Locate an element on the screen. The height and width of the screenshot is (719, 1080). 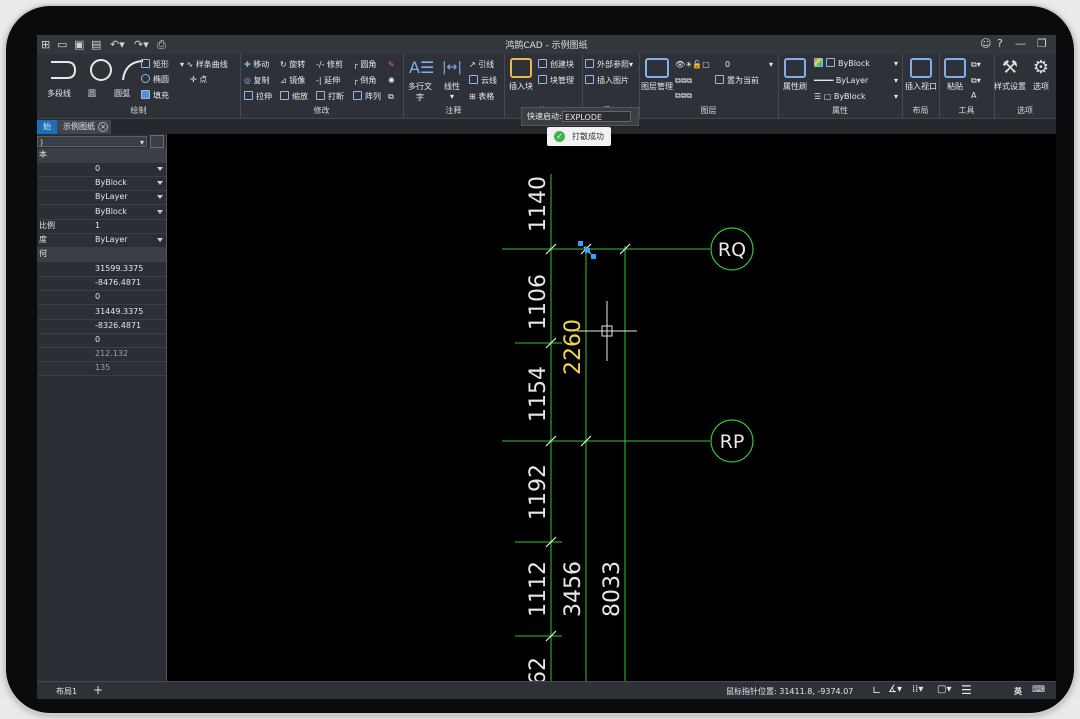
cut-icon: ⧉▾ is located at coordinates (976, 81).